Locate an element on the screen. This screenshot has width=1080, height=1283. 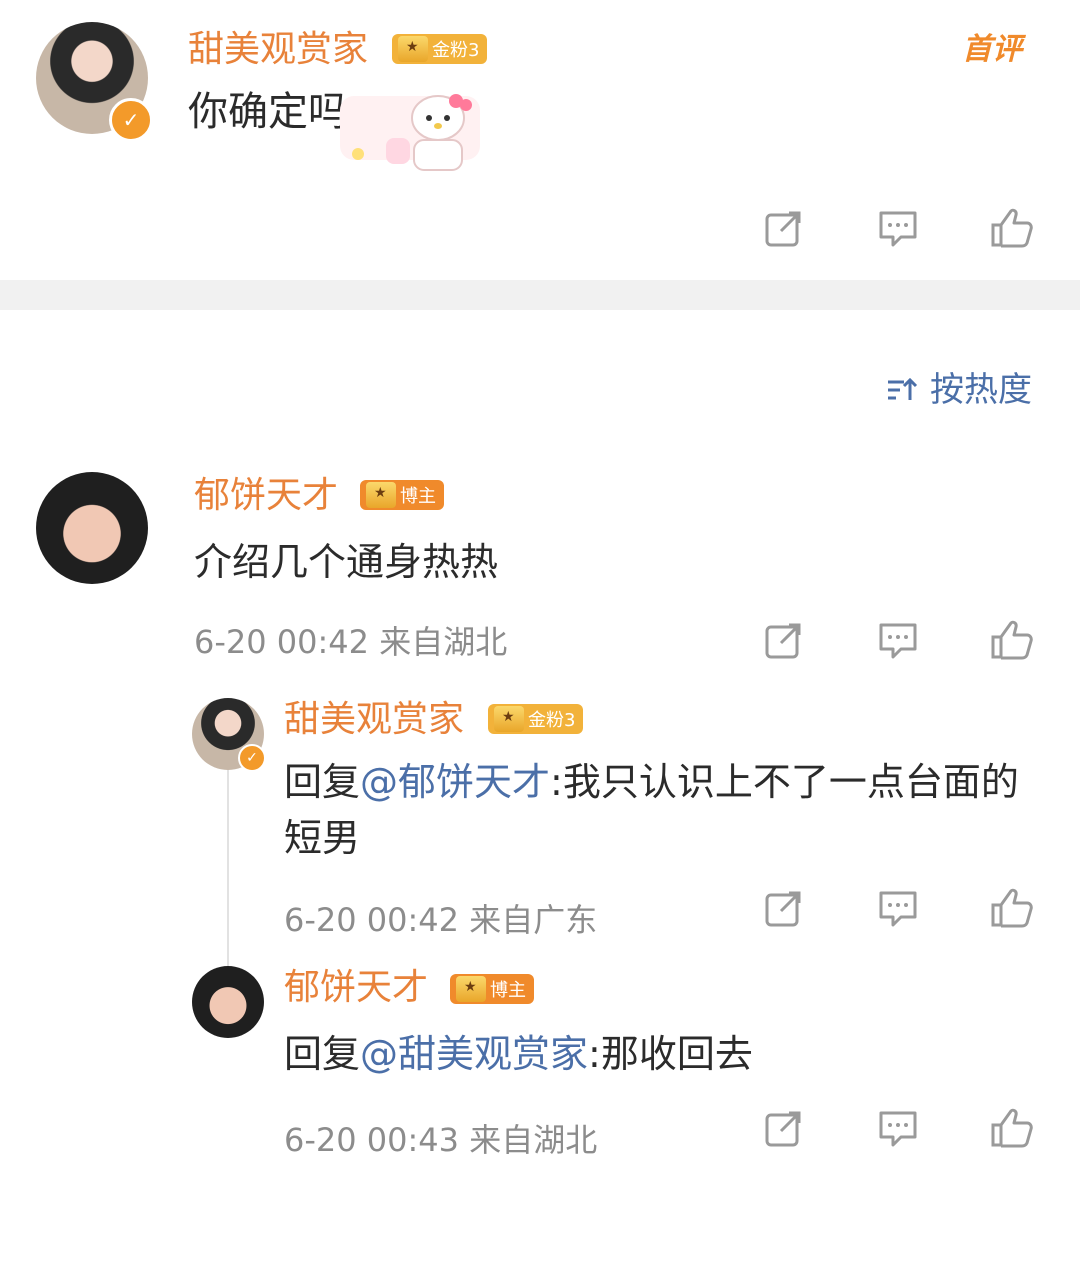
reply-mention: @甜美观赏家 is located at coordinates (474, 1054).